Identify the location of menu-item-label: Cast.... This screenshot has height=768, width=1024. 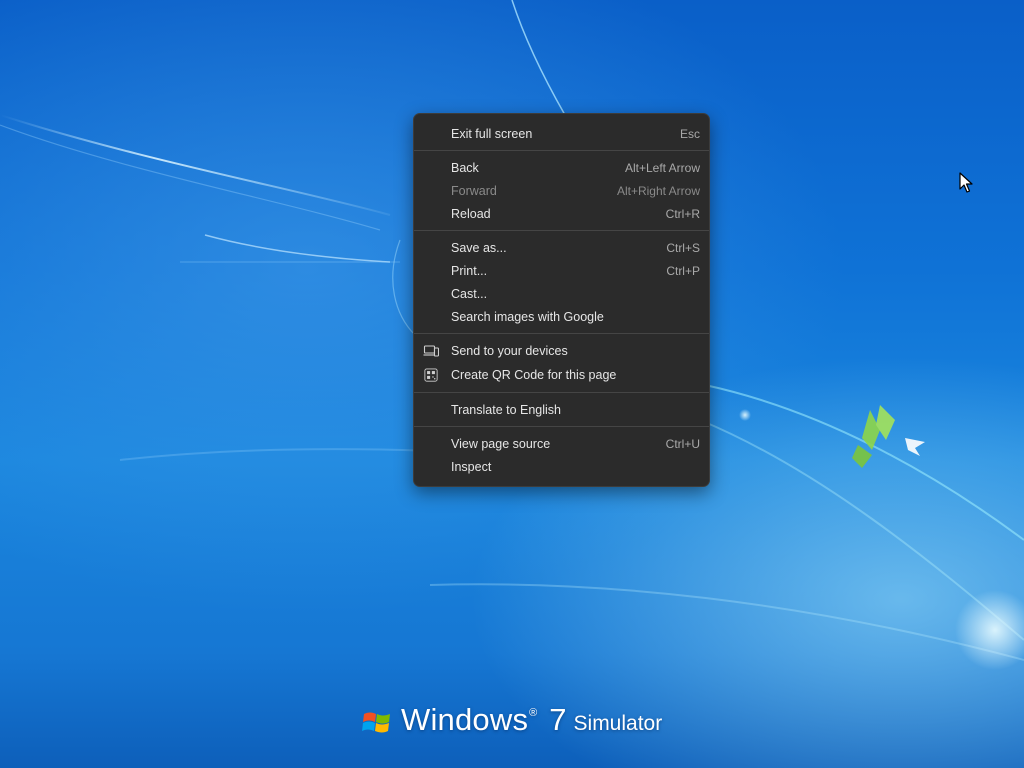
(469, 293).